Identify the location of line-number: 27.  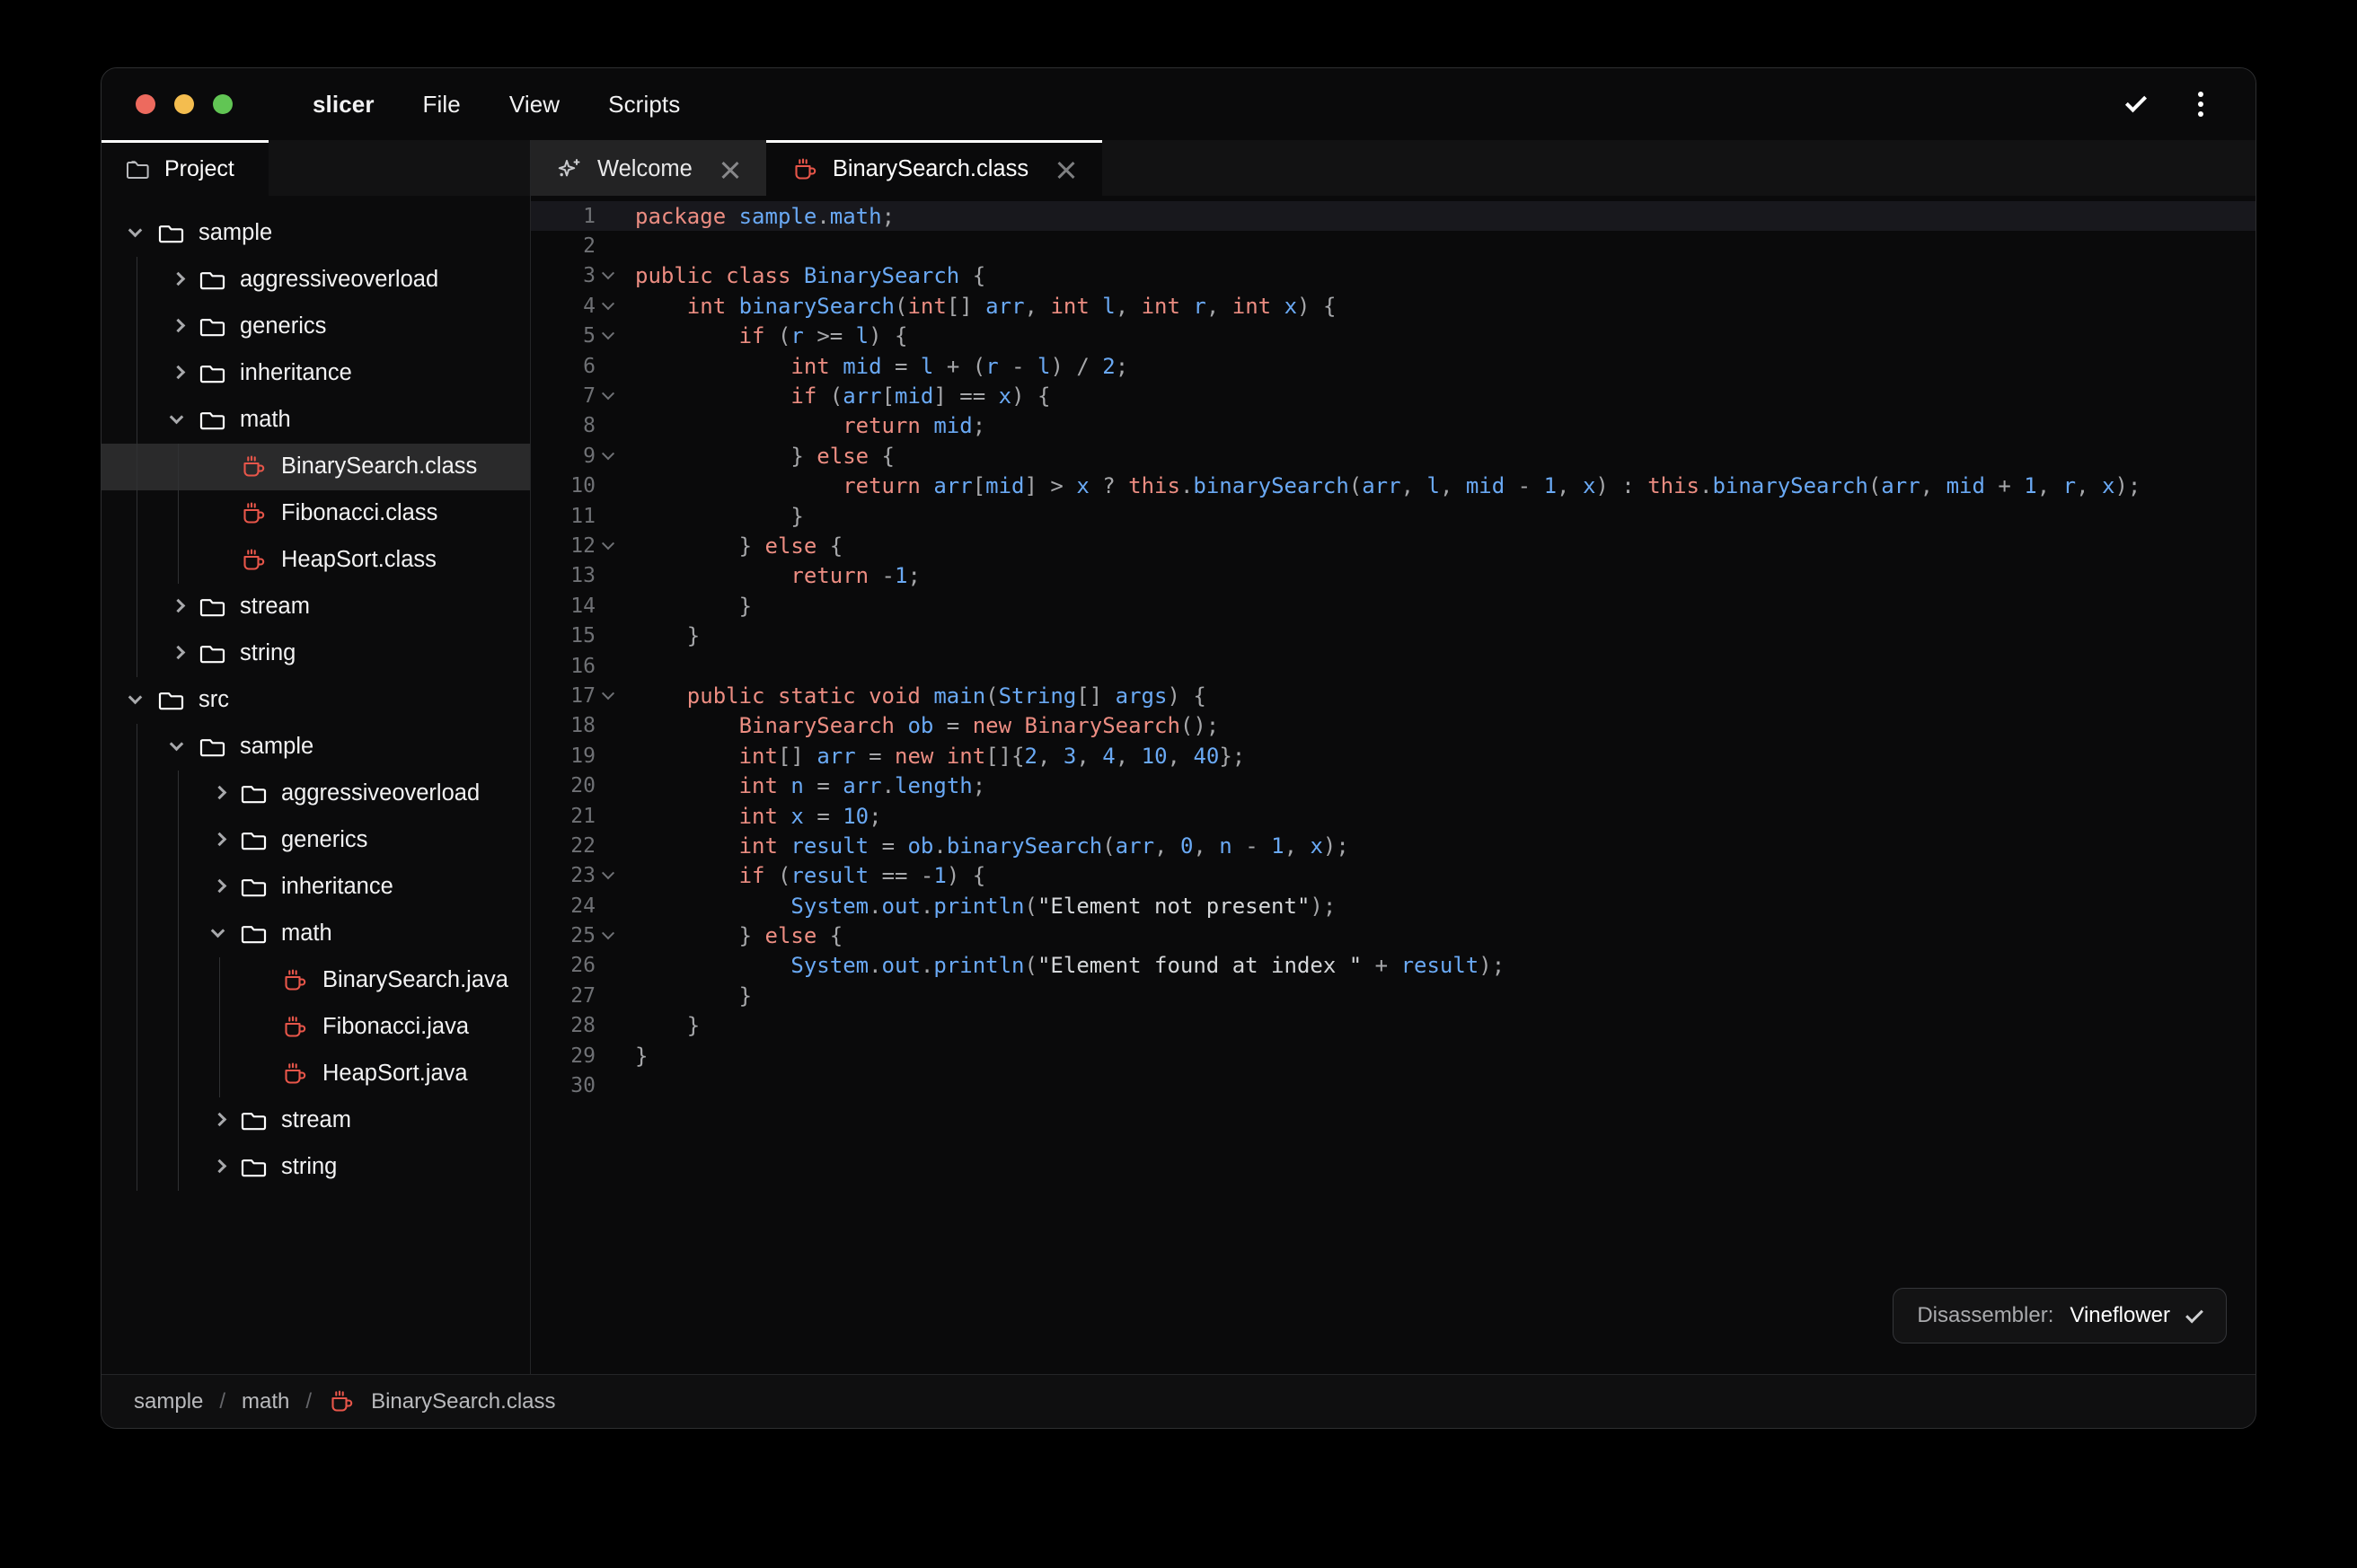
(583, 995).